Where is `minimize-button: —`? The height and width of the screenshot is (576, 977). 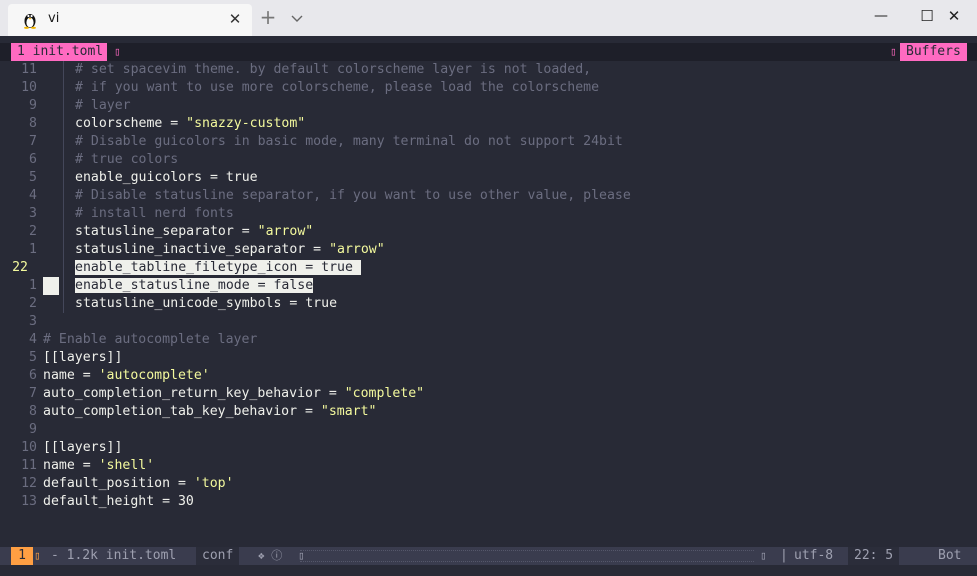
minimize-button: — is located at coordinates (881, 17).